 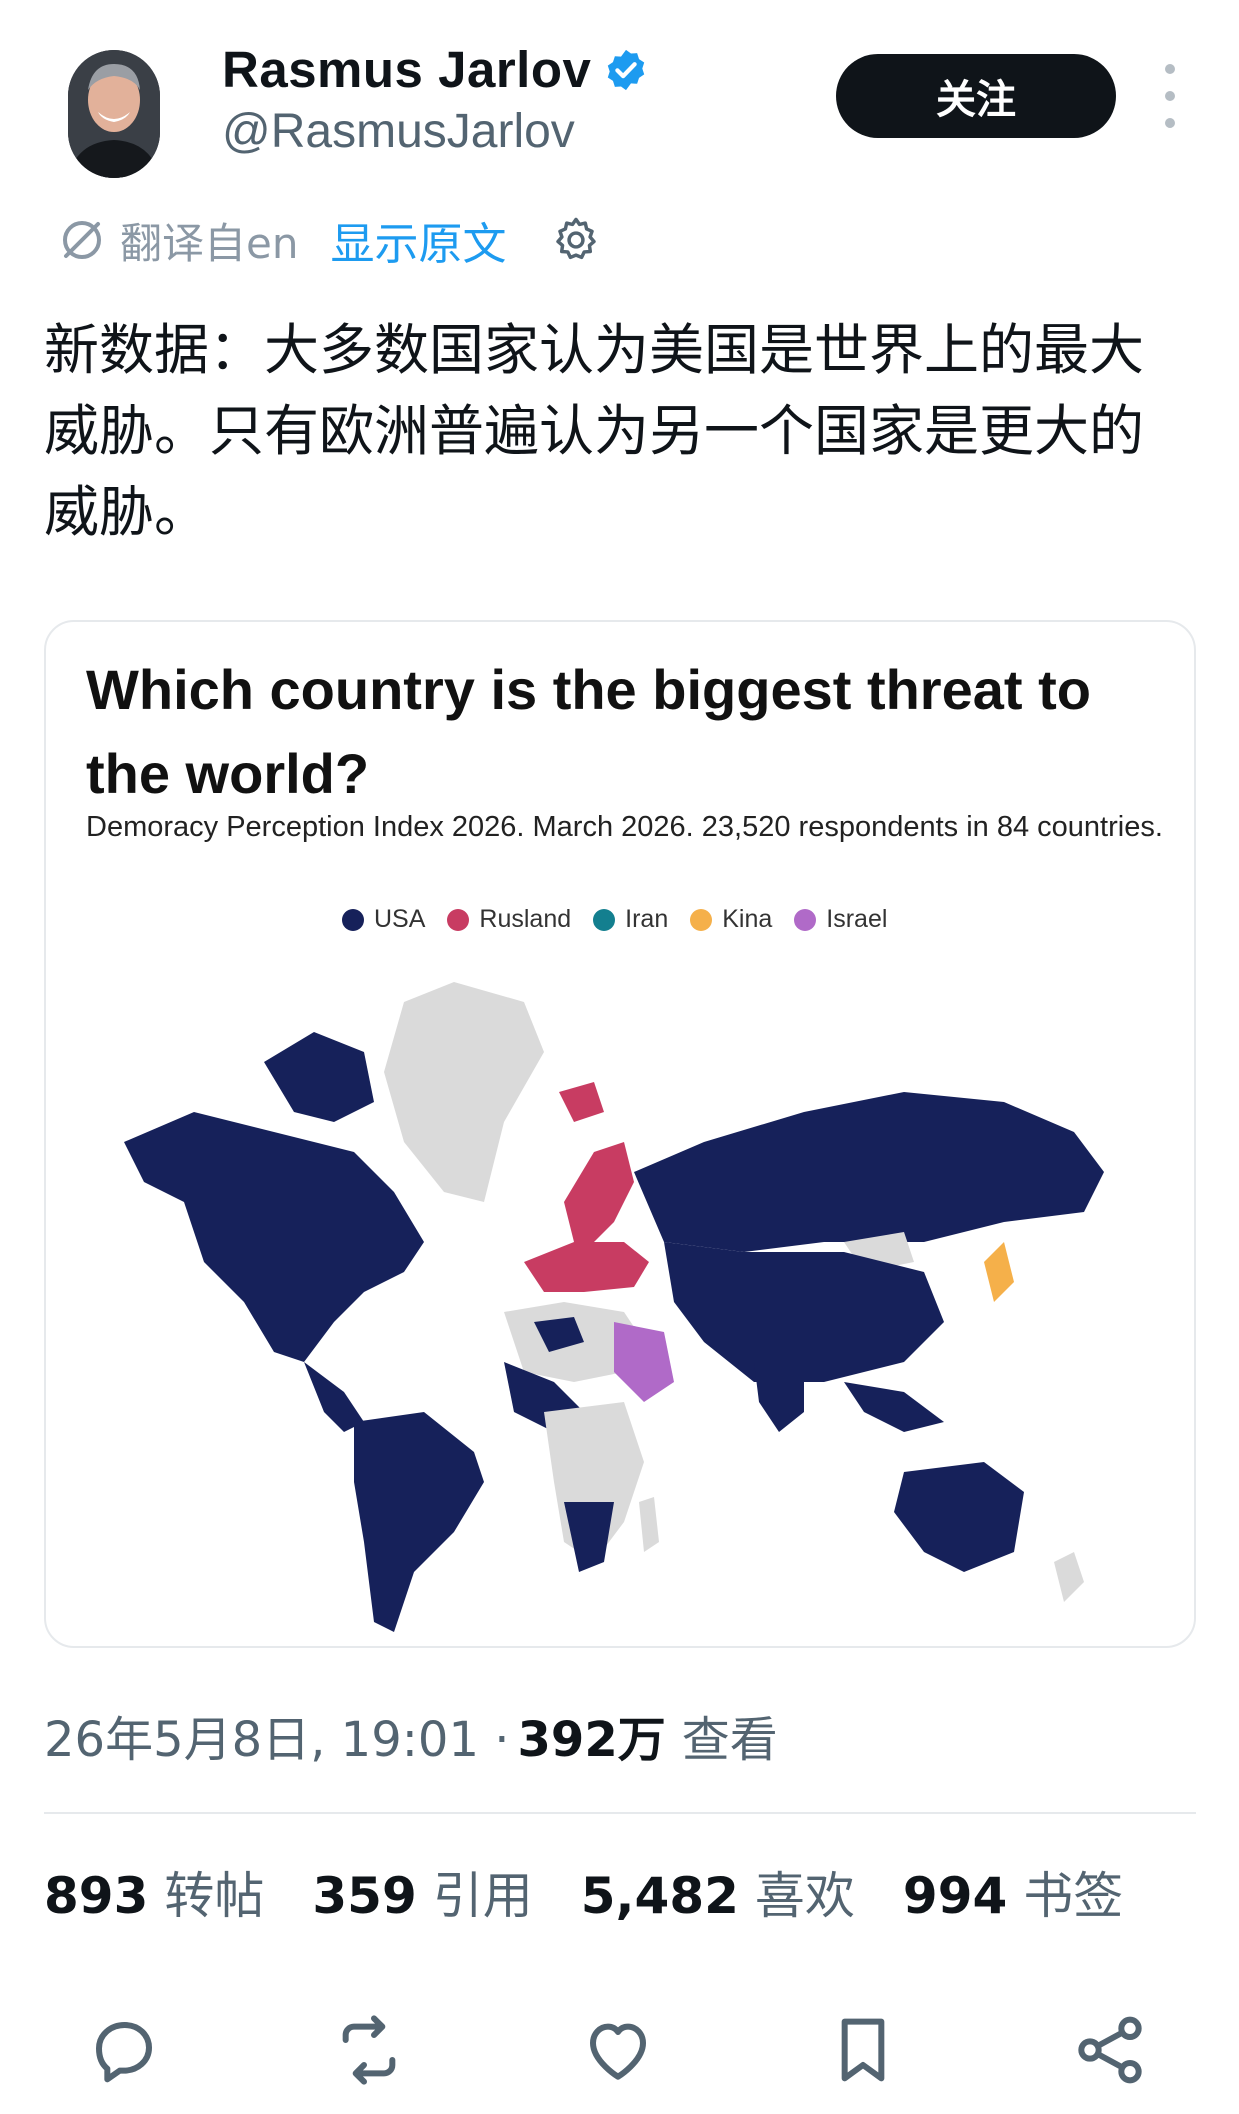 What do you see at coordinates (274, 1237) in the screenshot?
I see `map-region-north-america` at bounding box center [274, 1237].